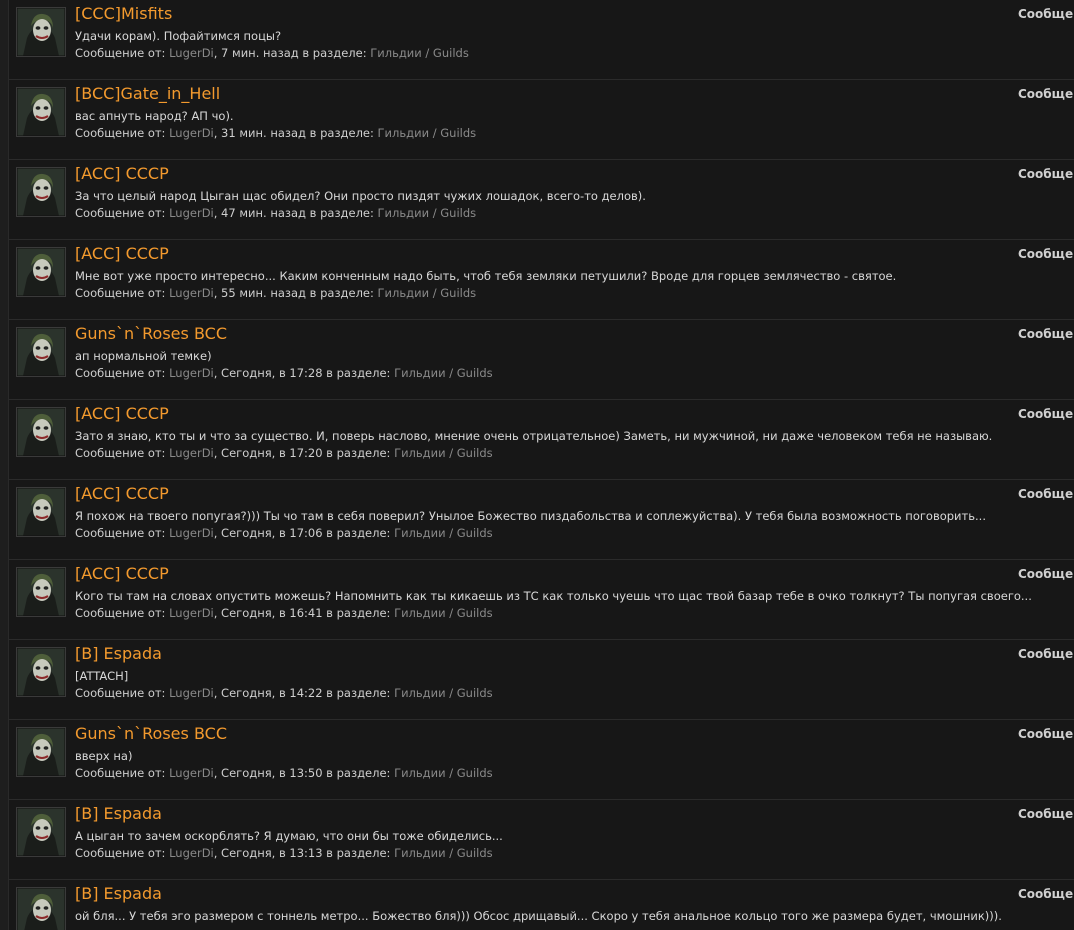  I want to click on thread-title-link: [CCC]Misfits, so click(123, 13).